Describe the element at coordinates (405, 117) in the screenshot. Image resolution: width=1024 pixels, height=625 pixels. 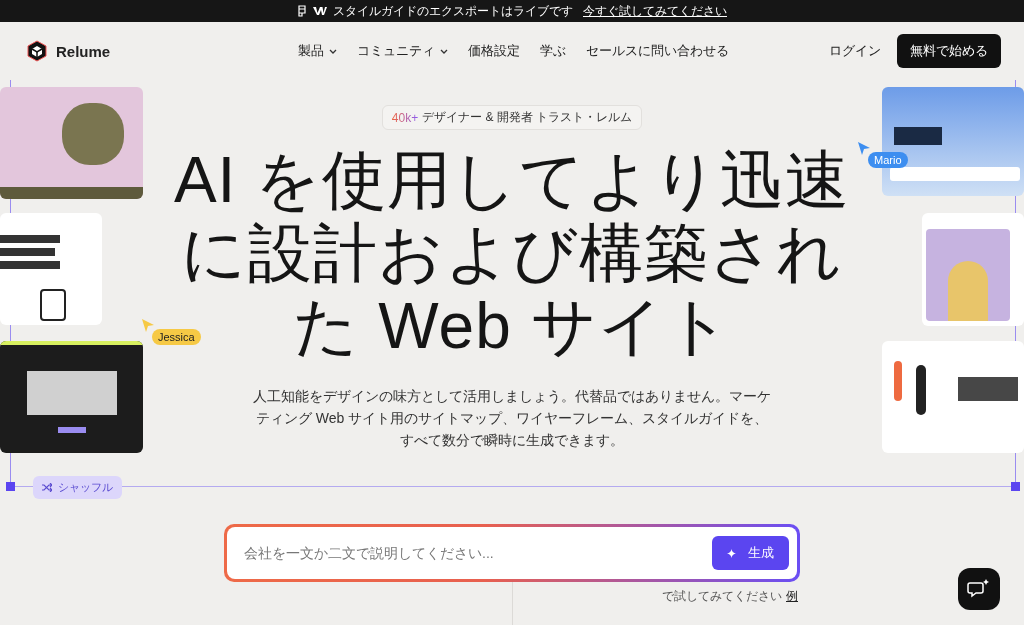
I see `designer-count: 40k+` at that location.